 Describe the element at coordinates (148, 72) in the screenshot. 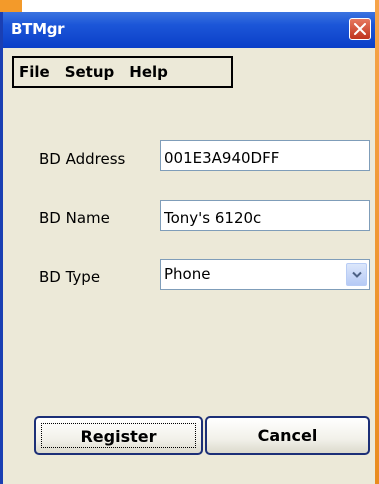

I see `menu-help: Help` at that location.